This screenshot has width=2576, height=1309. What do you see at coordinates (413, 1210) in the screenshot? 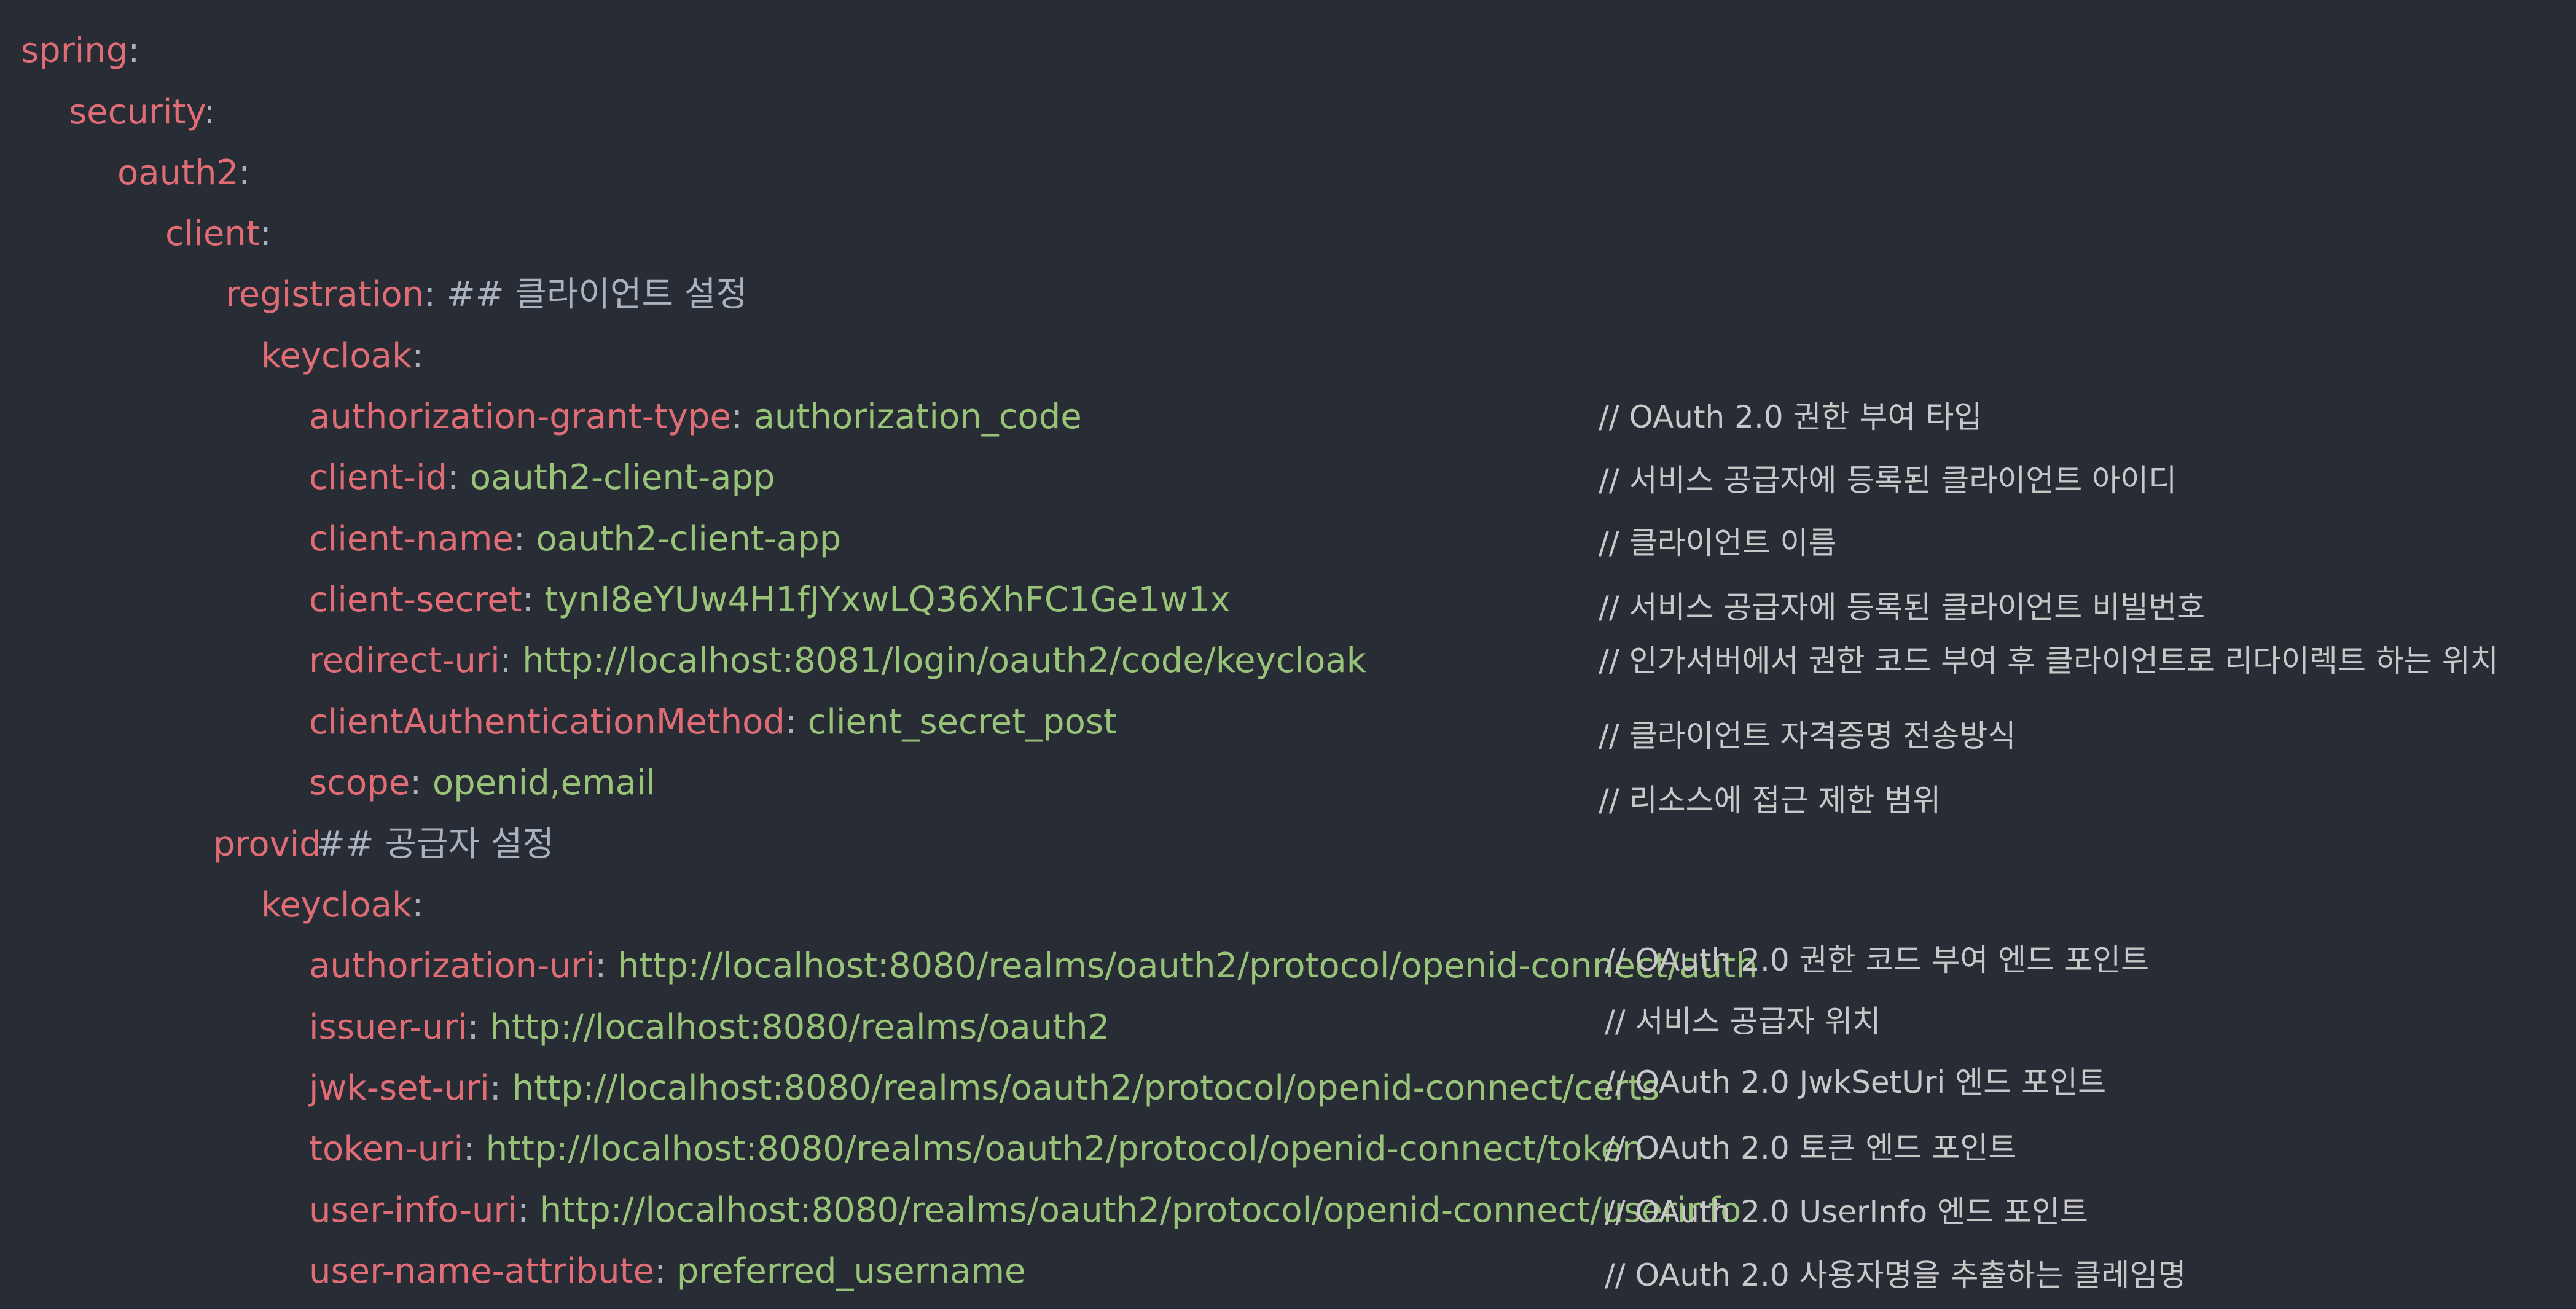
I see `yaml-key: user-info-uri` at bounding box center [413, 1210].